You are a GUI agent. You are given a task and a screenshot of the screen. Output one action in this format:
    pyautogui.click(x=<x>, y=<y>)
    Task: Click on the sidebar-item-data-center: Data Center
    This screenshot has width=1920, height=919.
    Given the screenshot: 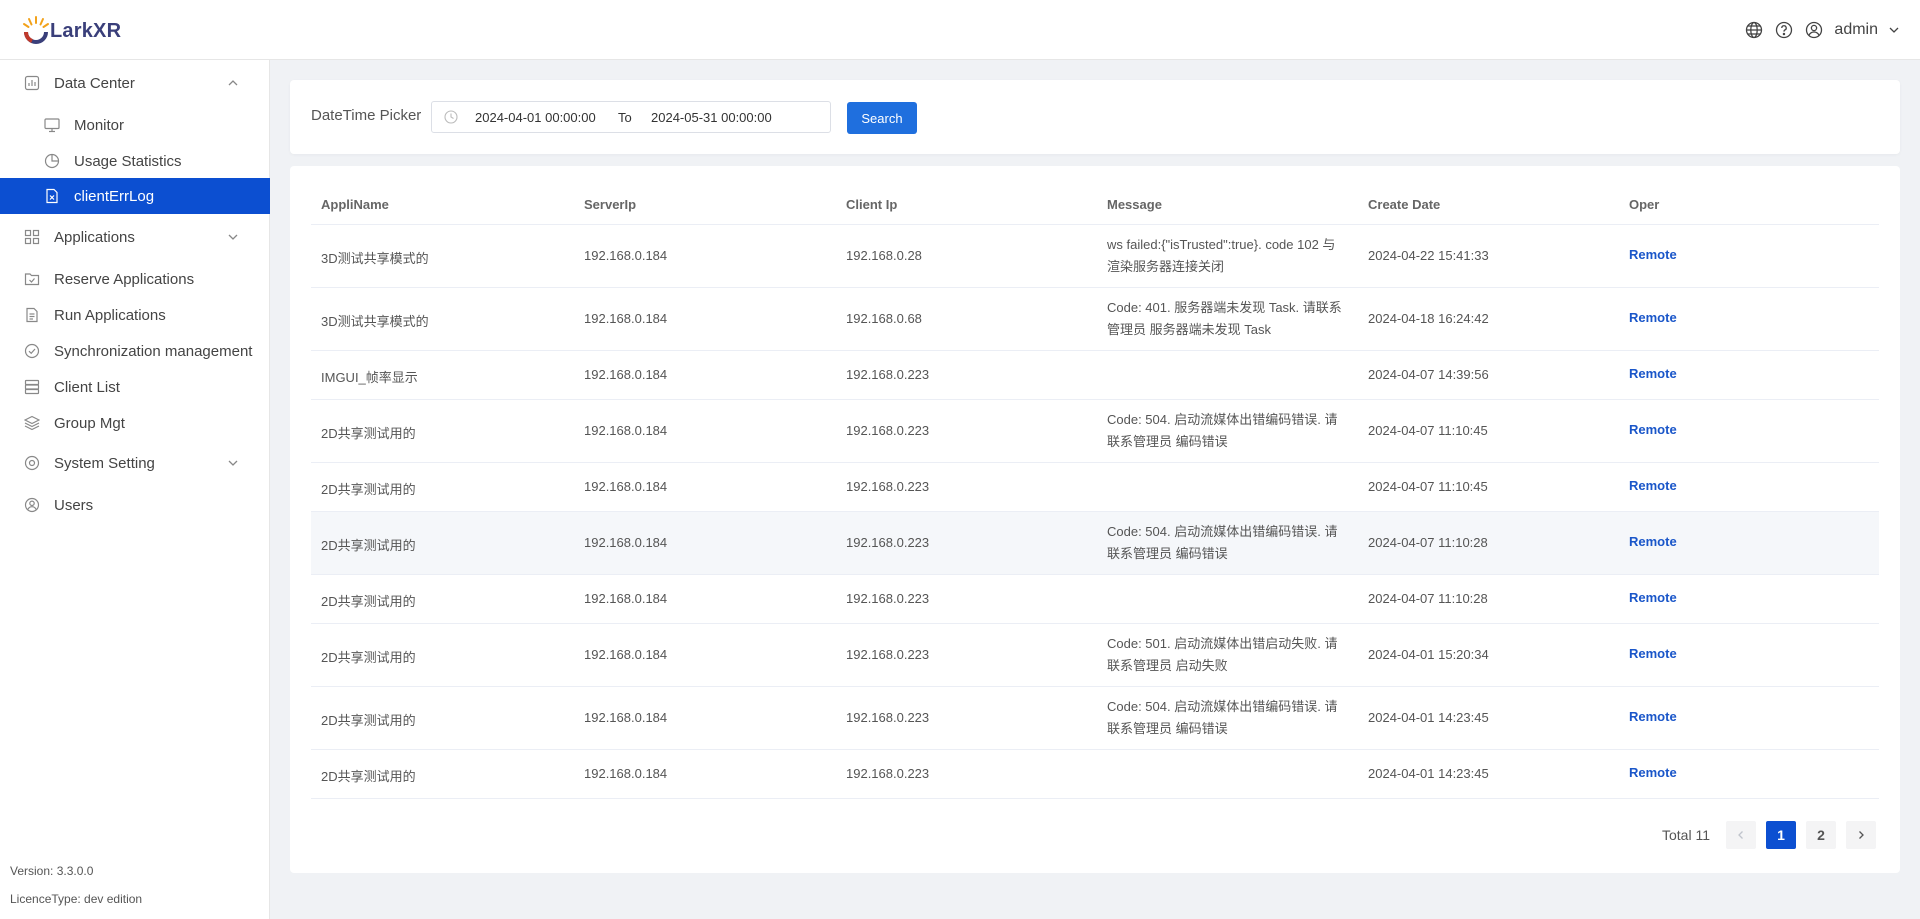 What is the action you would take?
    pyautogui.click(x=135, y=83)
    